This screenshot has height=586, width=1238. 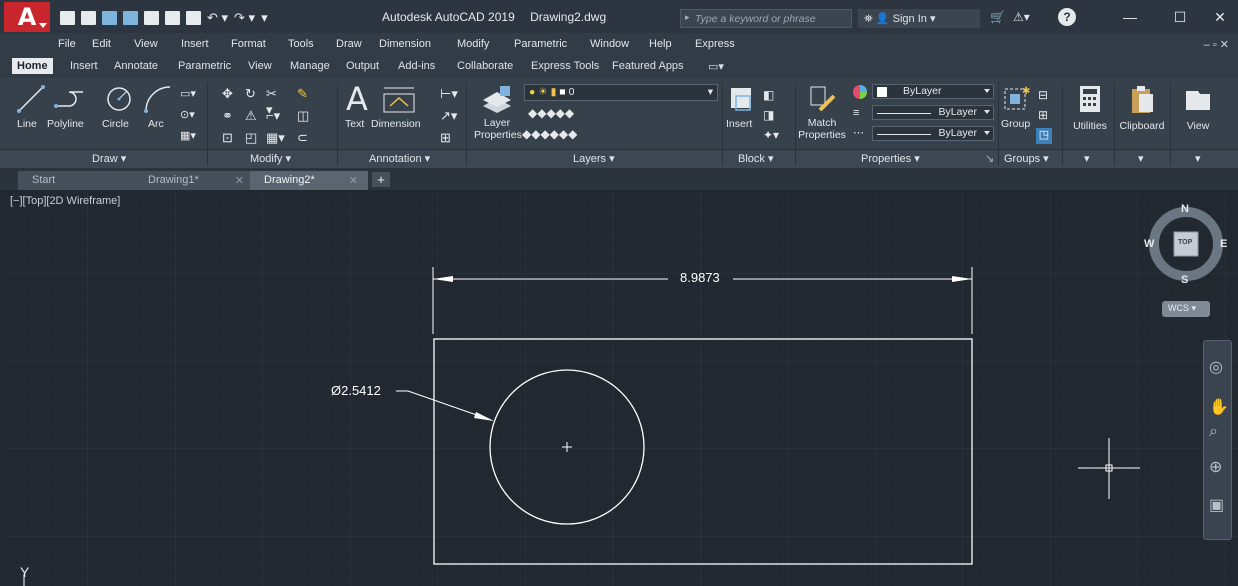 I want to click on annotation-panel-title: Annotation ▾, so click(x=399, y=158).